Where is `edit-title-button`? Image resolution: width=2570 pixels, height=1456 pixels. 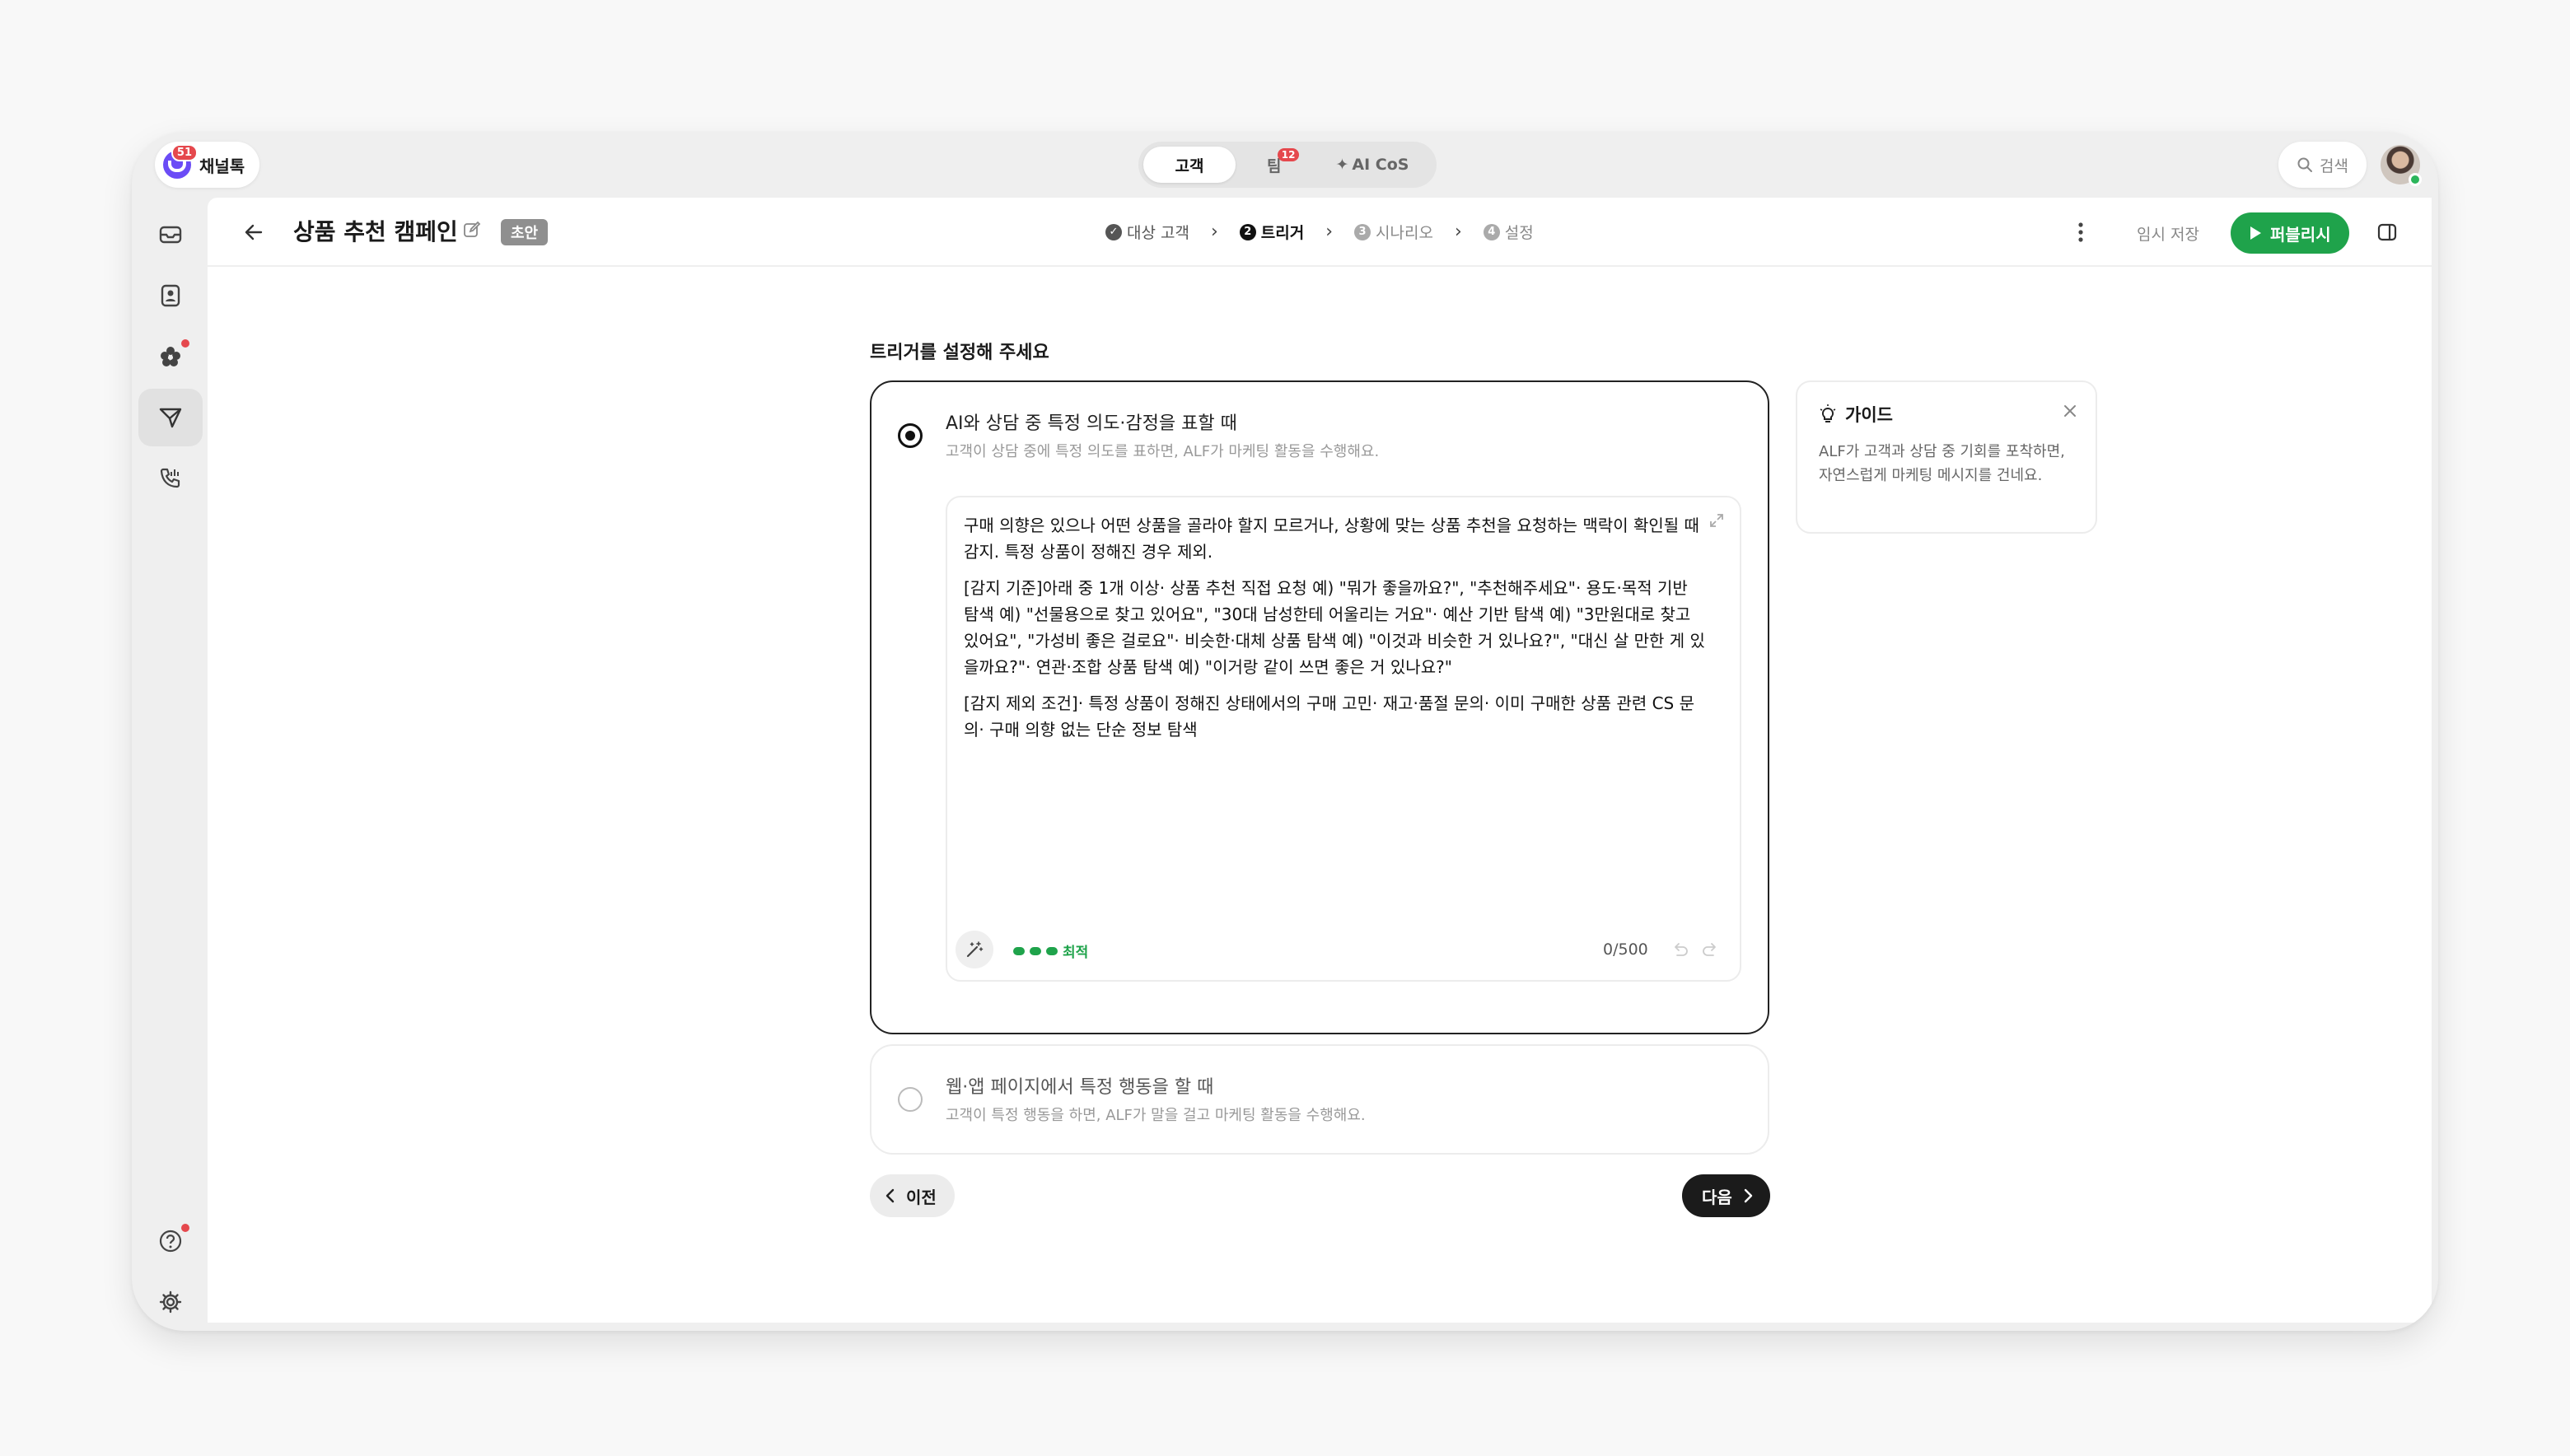
edit-title-button is located at coordinates (472, 231).